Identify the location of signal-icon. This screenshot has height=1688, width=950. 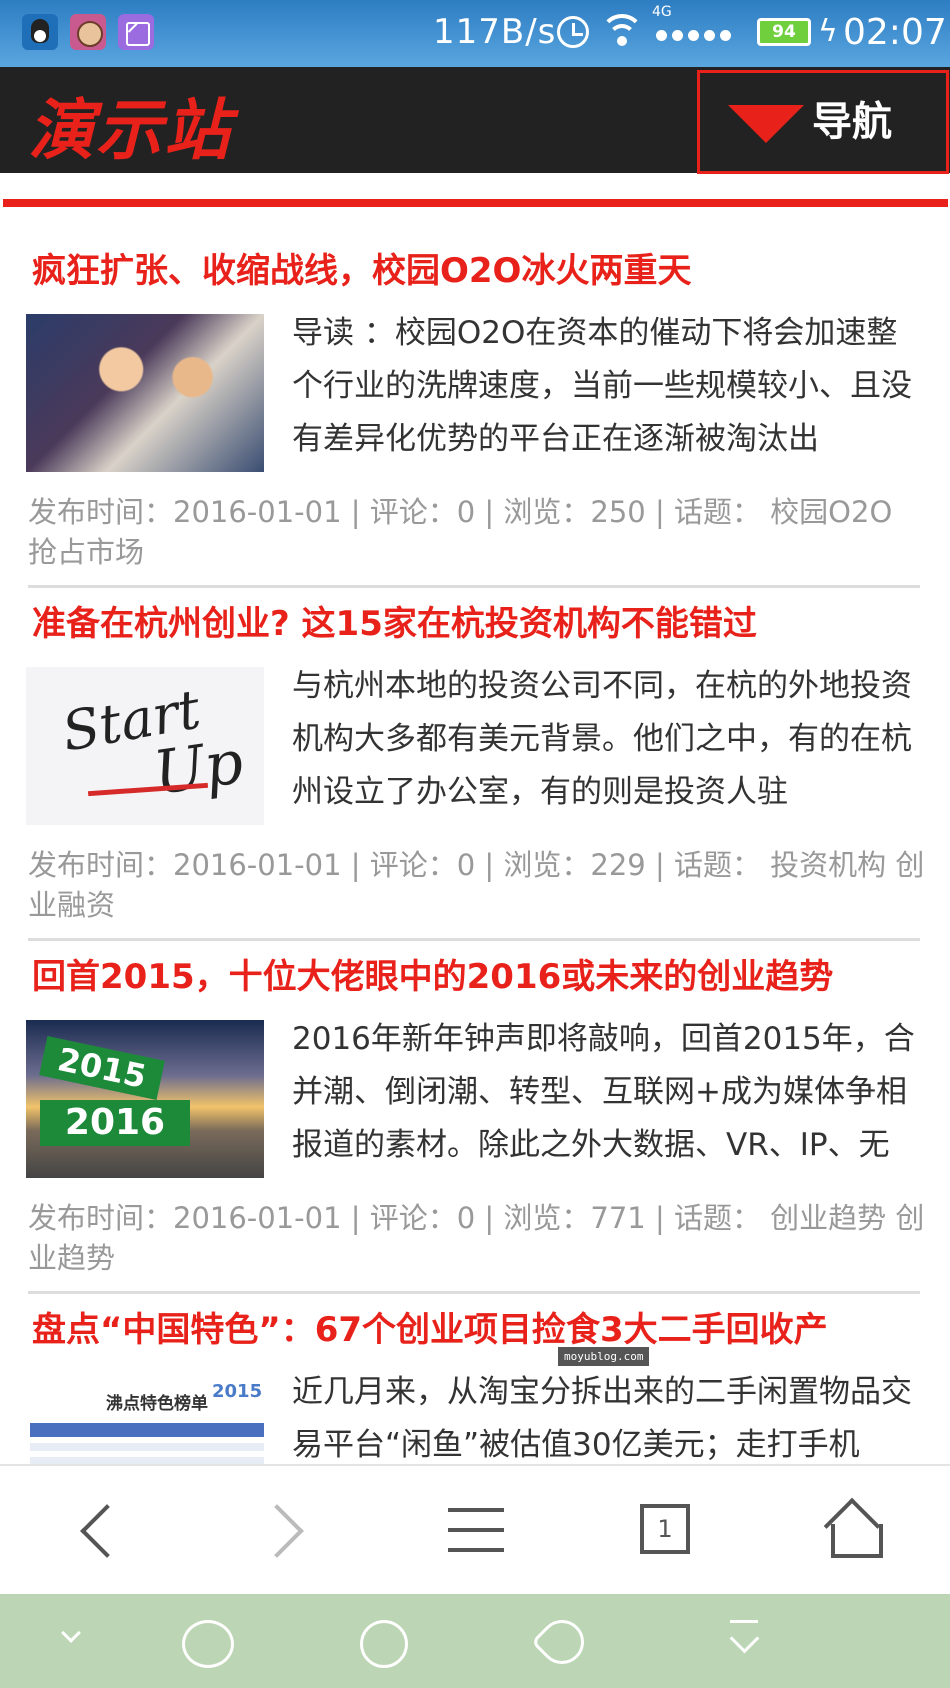
(696, 35).